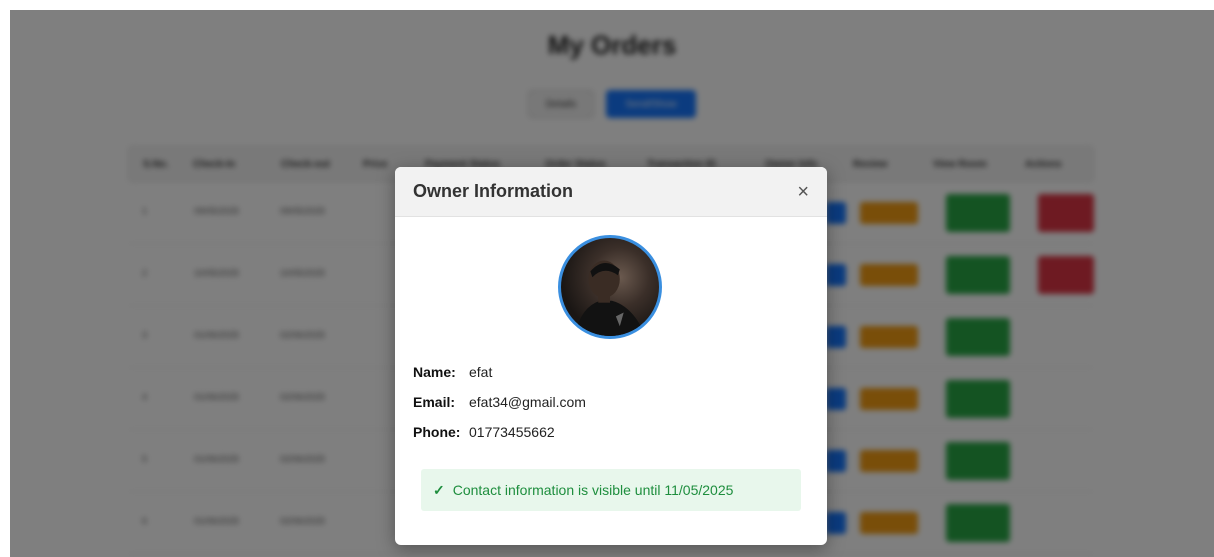 The image size is (1214, 557). I want to click on email-label: Email:, so click(434, 402).